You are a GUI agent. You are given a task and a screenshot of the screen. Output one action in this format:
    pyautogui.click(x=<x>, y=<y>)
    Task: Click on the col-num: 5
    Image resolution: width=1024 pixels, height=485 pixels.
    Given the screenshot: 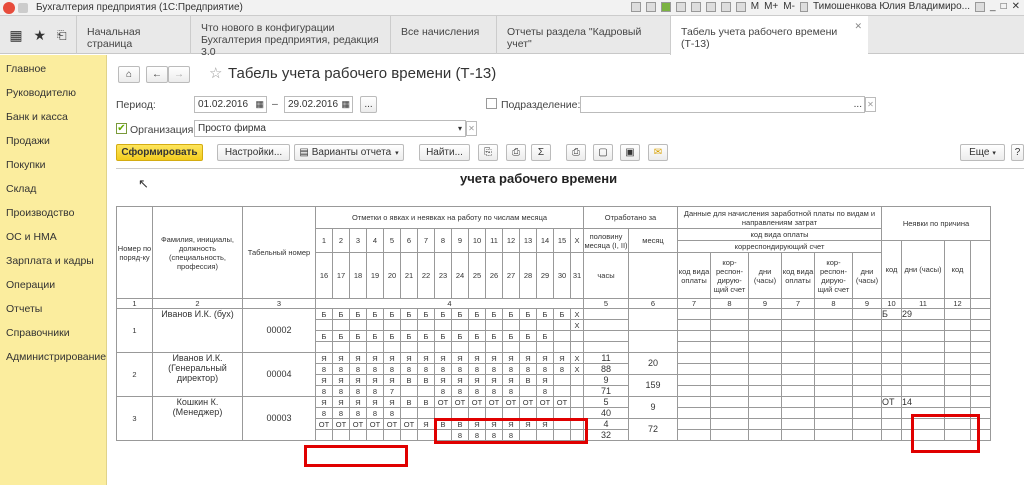 What is the action you would take?
    pyautogui.click(x=606, y=303)
    